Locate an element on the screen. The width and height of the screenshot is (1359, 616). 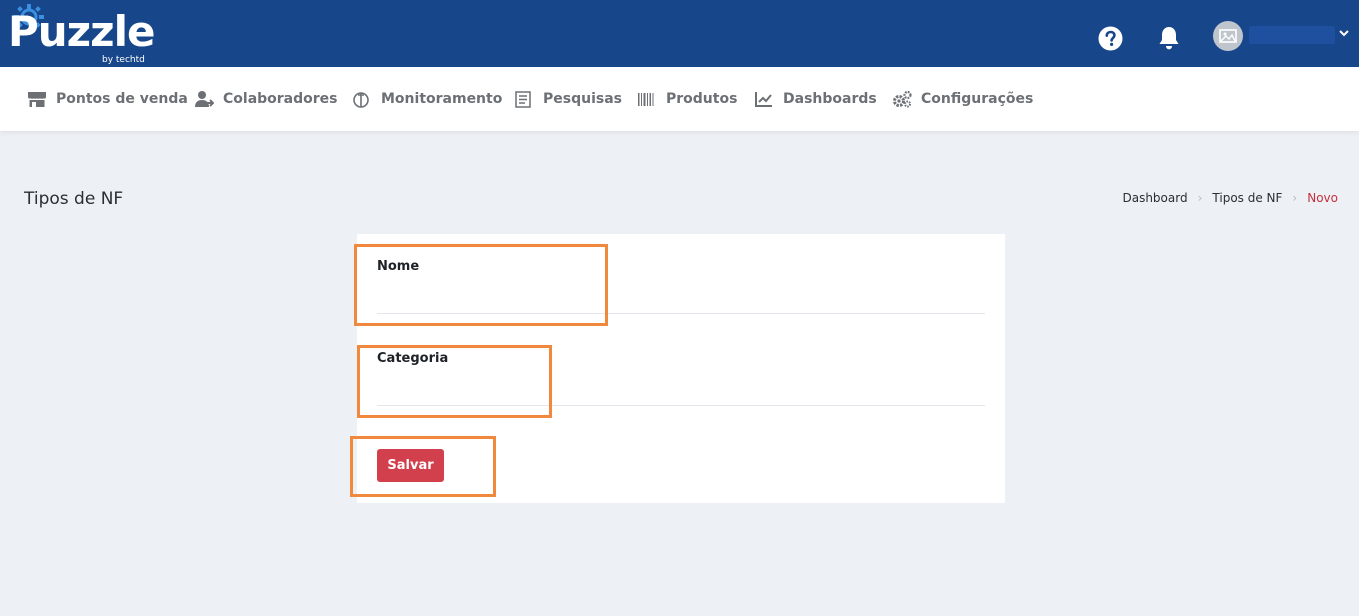
nav-item-dashboards: Dashboards is located at coordinates (815, 99).